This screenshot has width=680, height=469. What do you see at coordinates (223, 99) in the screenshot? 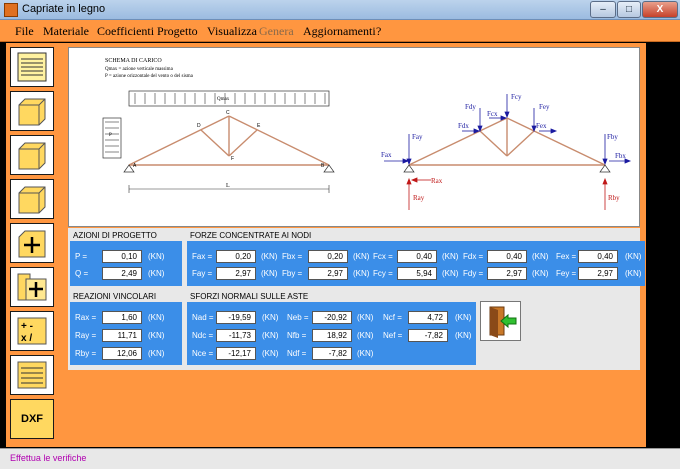
I see `load-label: Qmax` at bounding box center [223, 99].